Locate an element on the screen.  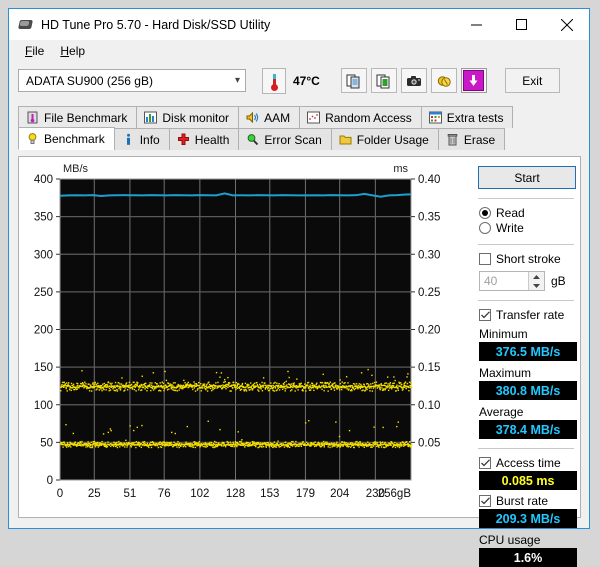
svg-text: 100 is located at coordinates (43, 406).